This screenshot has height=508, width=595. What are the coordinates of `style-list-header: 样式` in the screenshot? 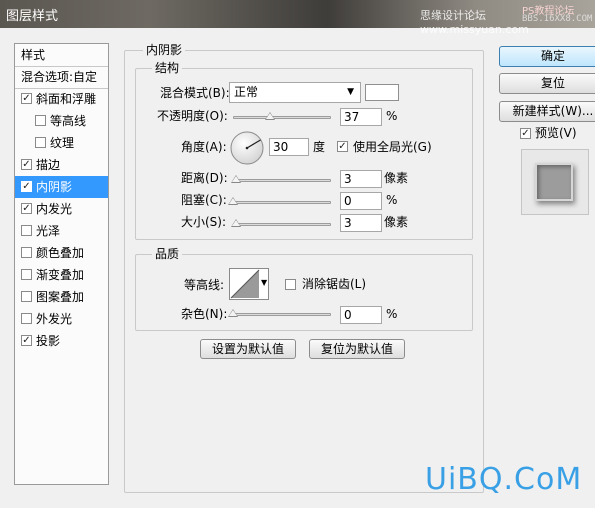 It's located at (61, 55).